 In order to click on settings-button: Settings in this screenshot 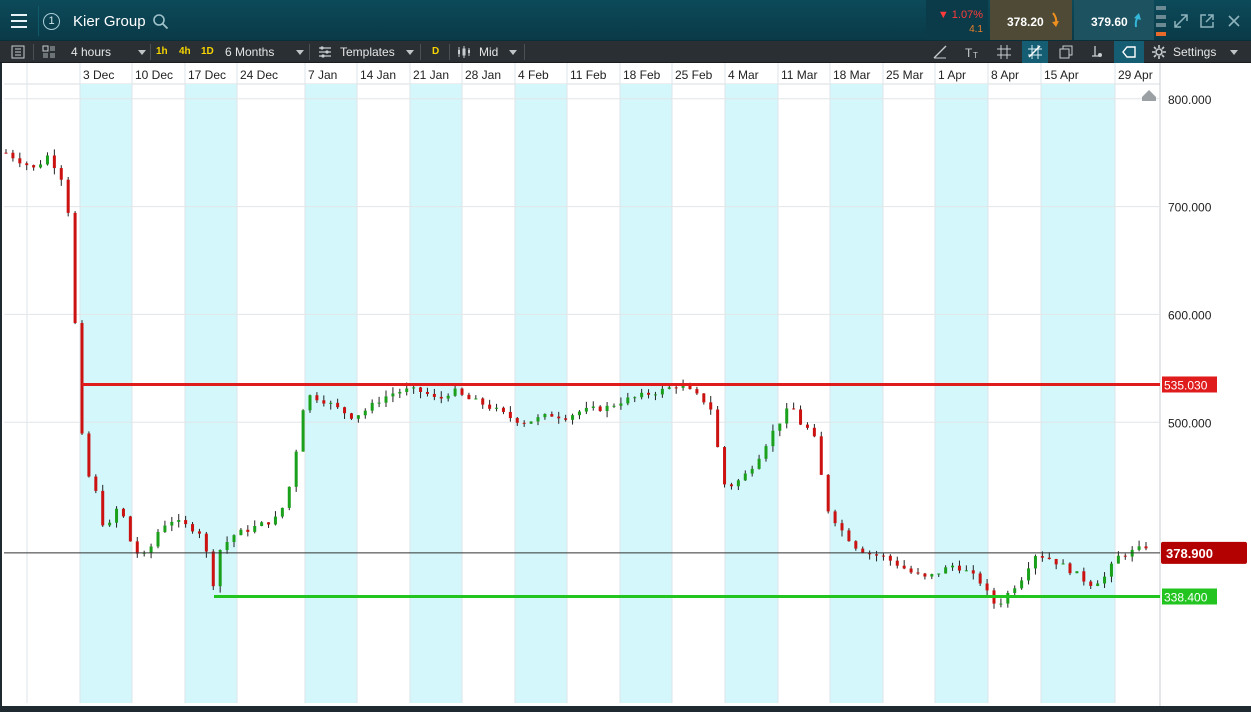, I will do `click(1194, 52)`.